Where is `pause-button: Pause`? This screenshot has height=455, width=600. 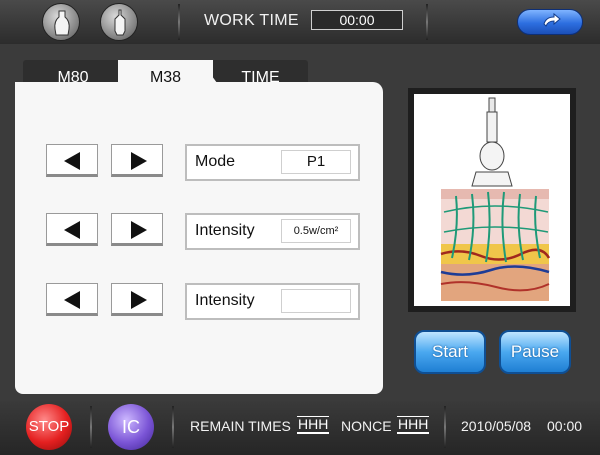 pause-button: Pause is located at coordinates (535, 352).